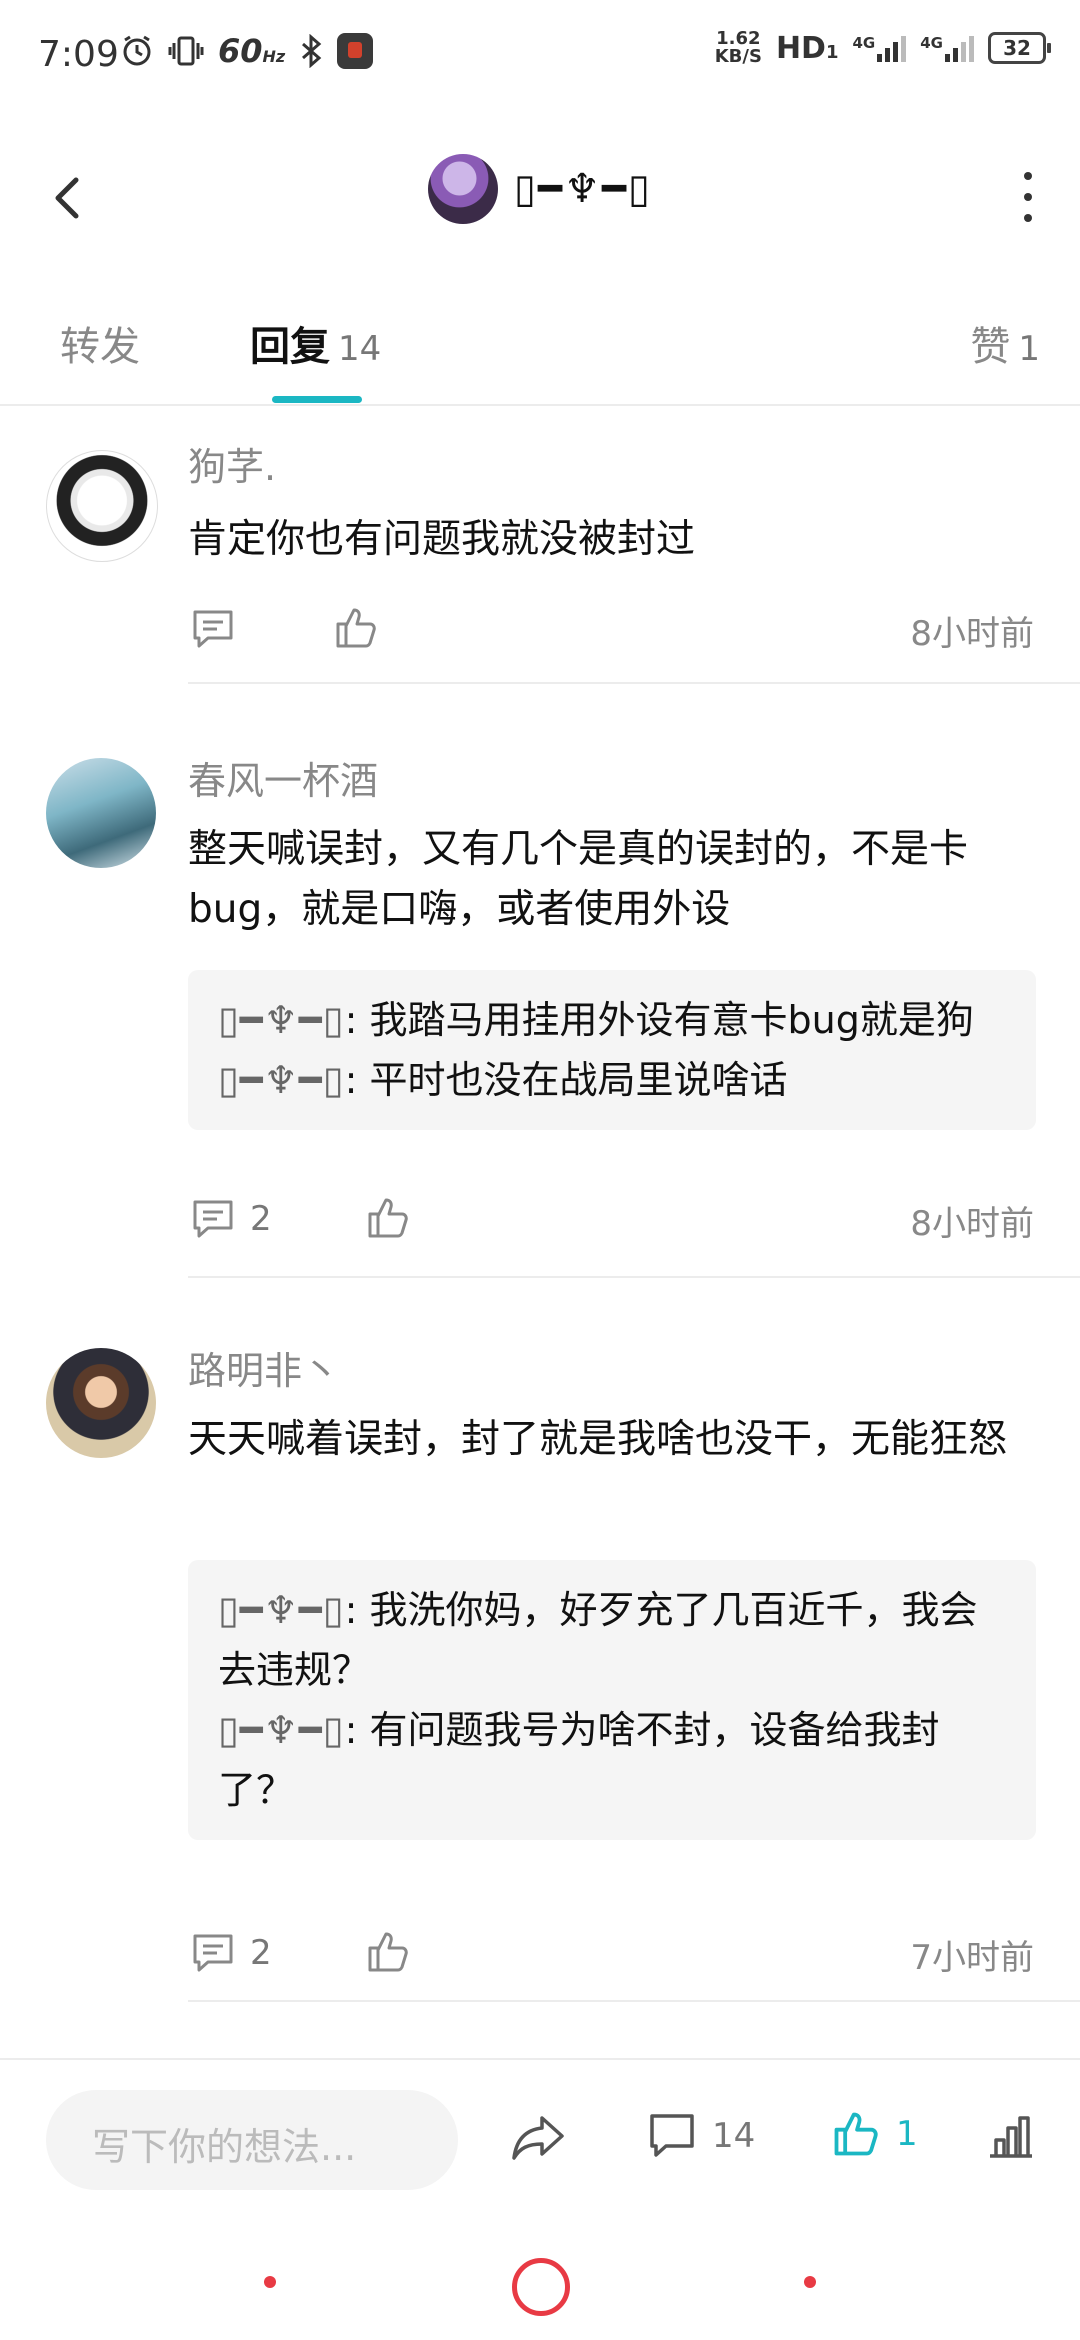 The width and height of the screenshot is (1080, 2340). I want to click on signal-1-bars-icon, so click(892, 48).